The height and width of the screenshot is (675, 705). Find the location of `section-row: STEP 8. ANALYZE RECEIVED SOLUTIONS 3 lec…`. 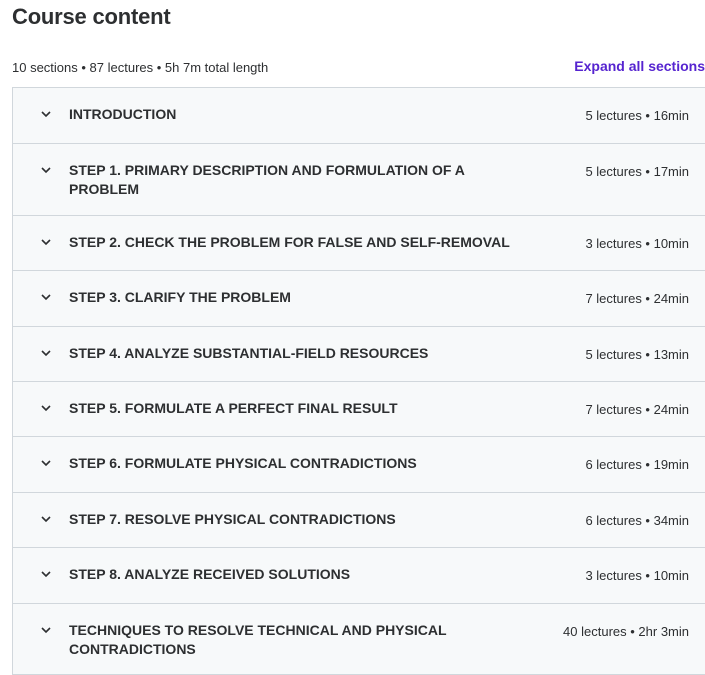

section-row: STEP 8. ANALYZE RECEIVED SOLUTIONS 3 lec… is located at coordinates (359, 576).